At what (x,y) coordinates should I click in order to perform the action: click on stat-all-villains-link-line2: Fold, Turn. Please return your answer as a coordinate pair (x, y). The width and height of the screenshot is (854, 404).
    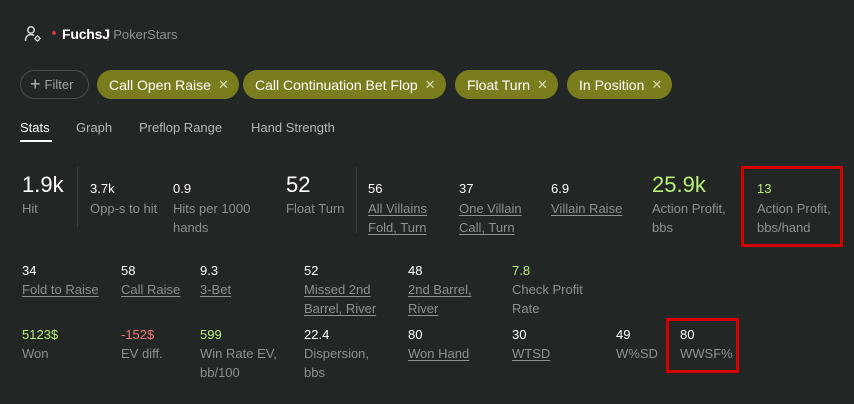
    Looking at the image, I should click on (397, 227).